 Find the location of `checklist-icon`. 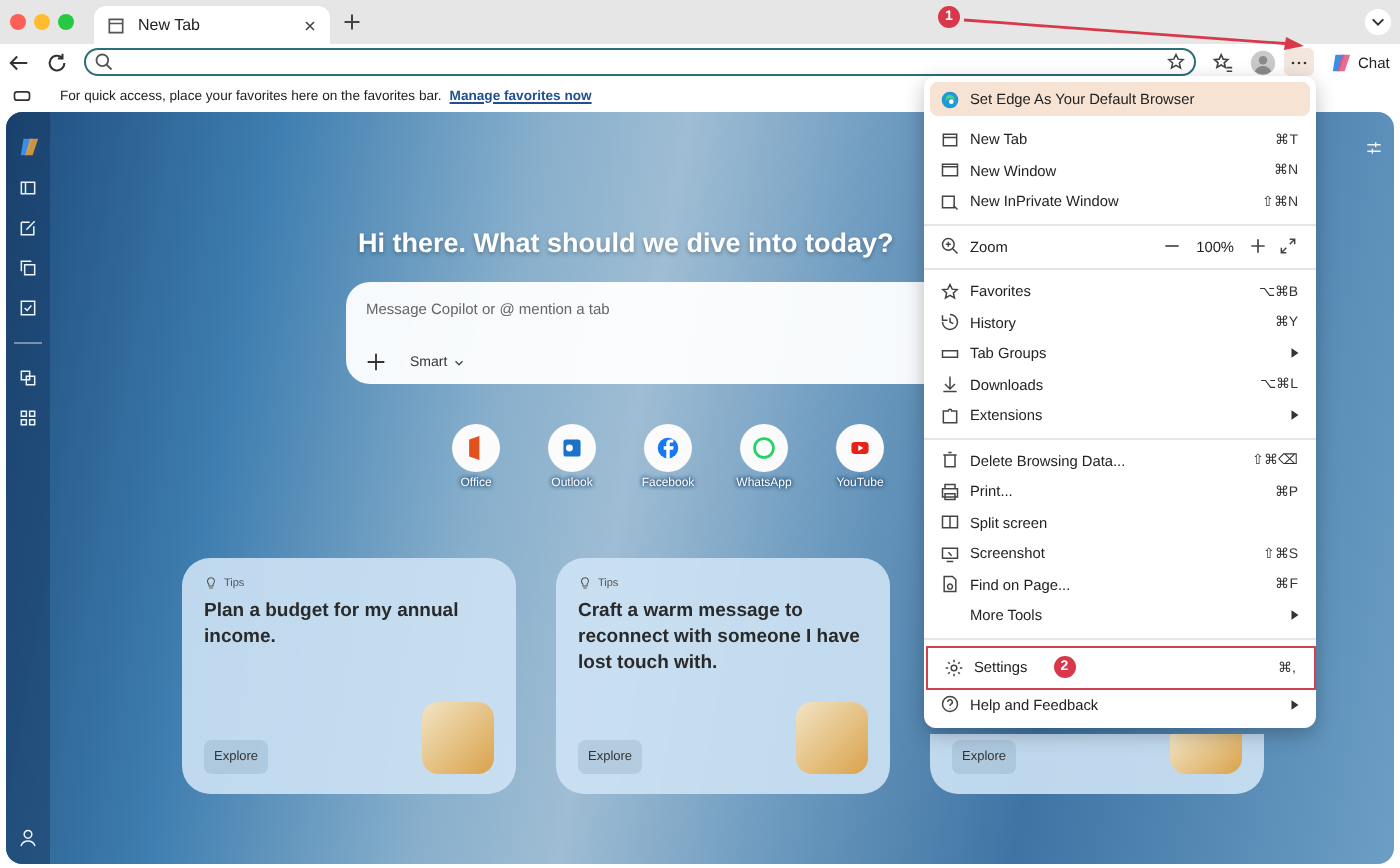

checklist-icon is located at coordinates (28, 308).